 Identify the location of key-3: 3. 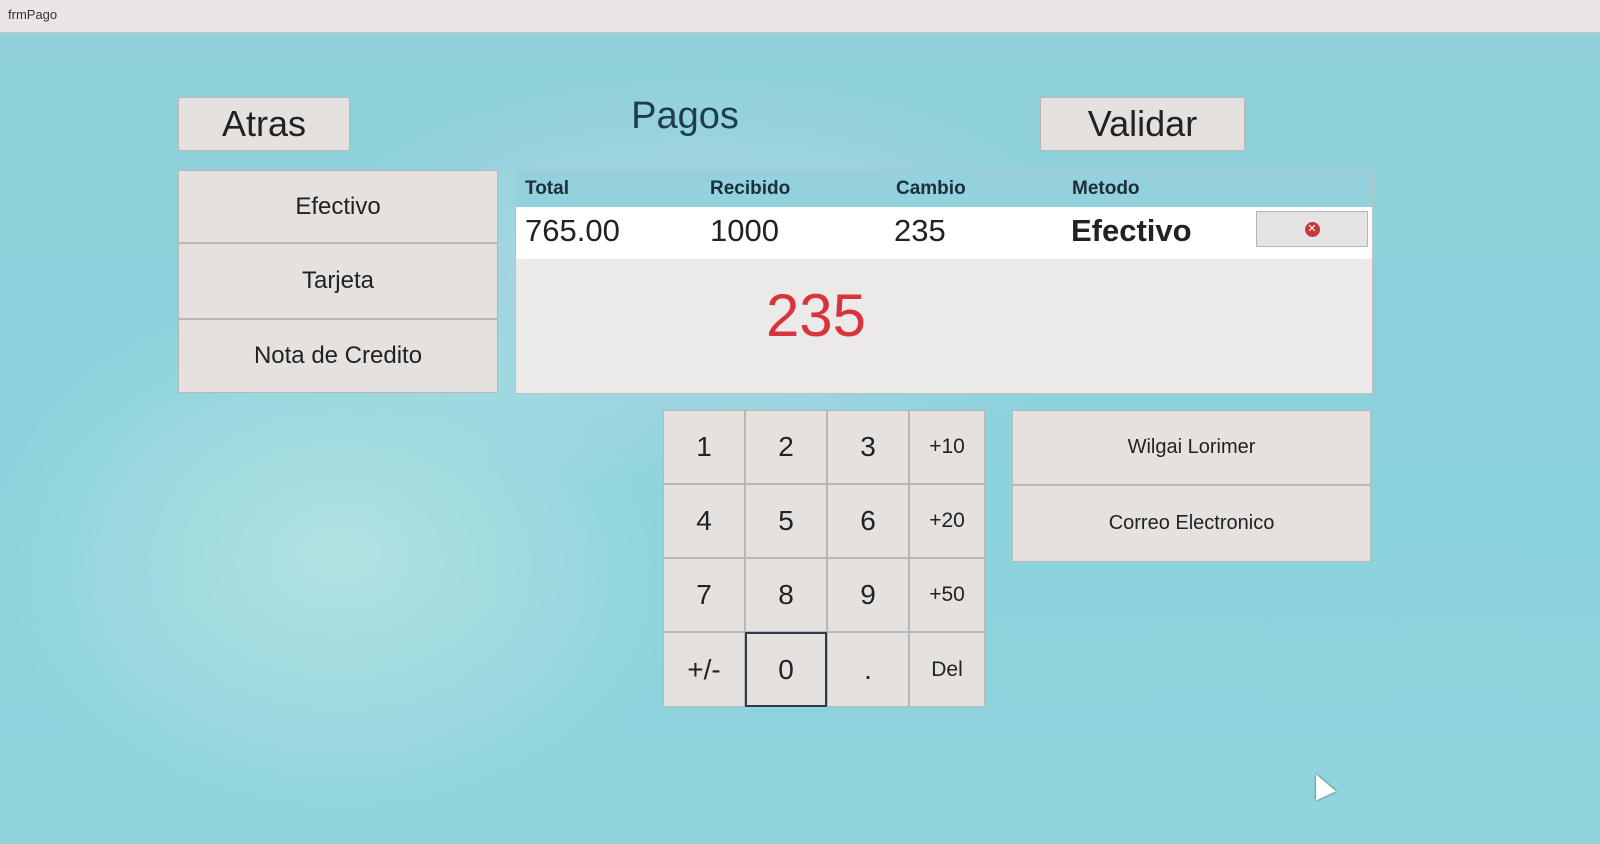
(868, 447).